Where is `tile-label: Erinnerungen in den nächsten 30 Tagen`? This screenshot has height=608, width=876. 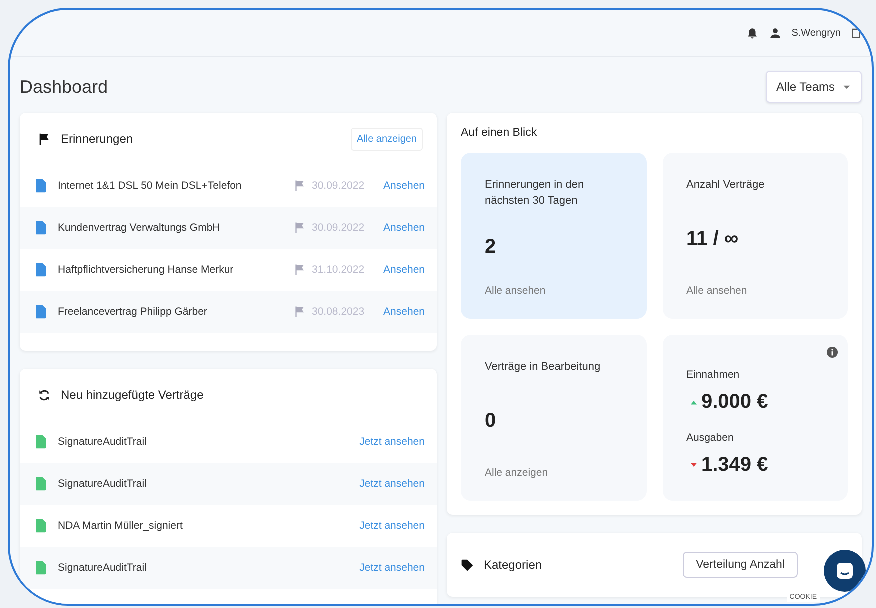
tile-label: Erinnerungen in den nächsten 30 Tagen is located at coordinates (535, 193).